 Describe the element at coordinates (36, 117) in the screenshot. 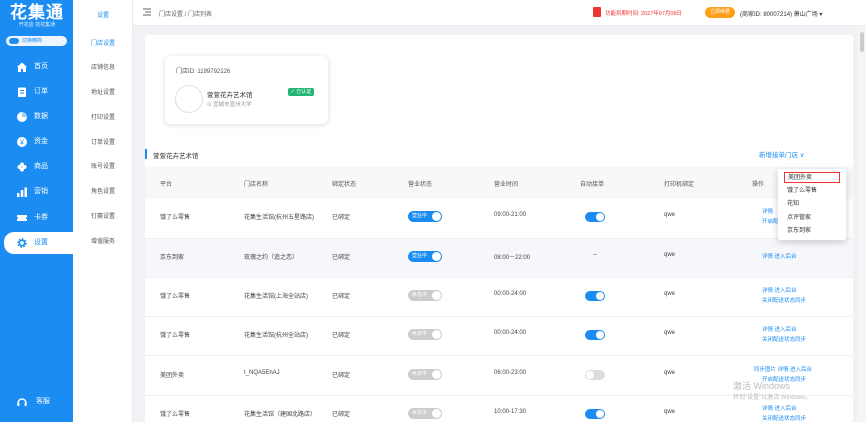

I see `nav-item-pie-chart: 数据` at that location.